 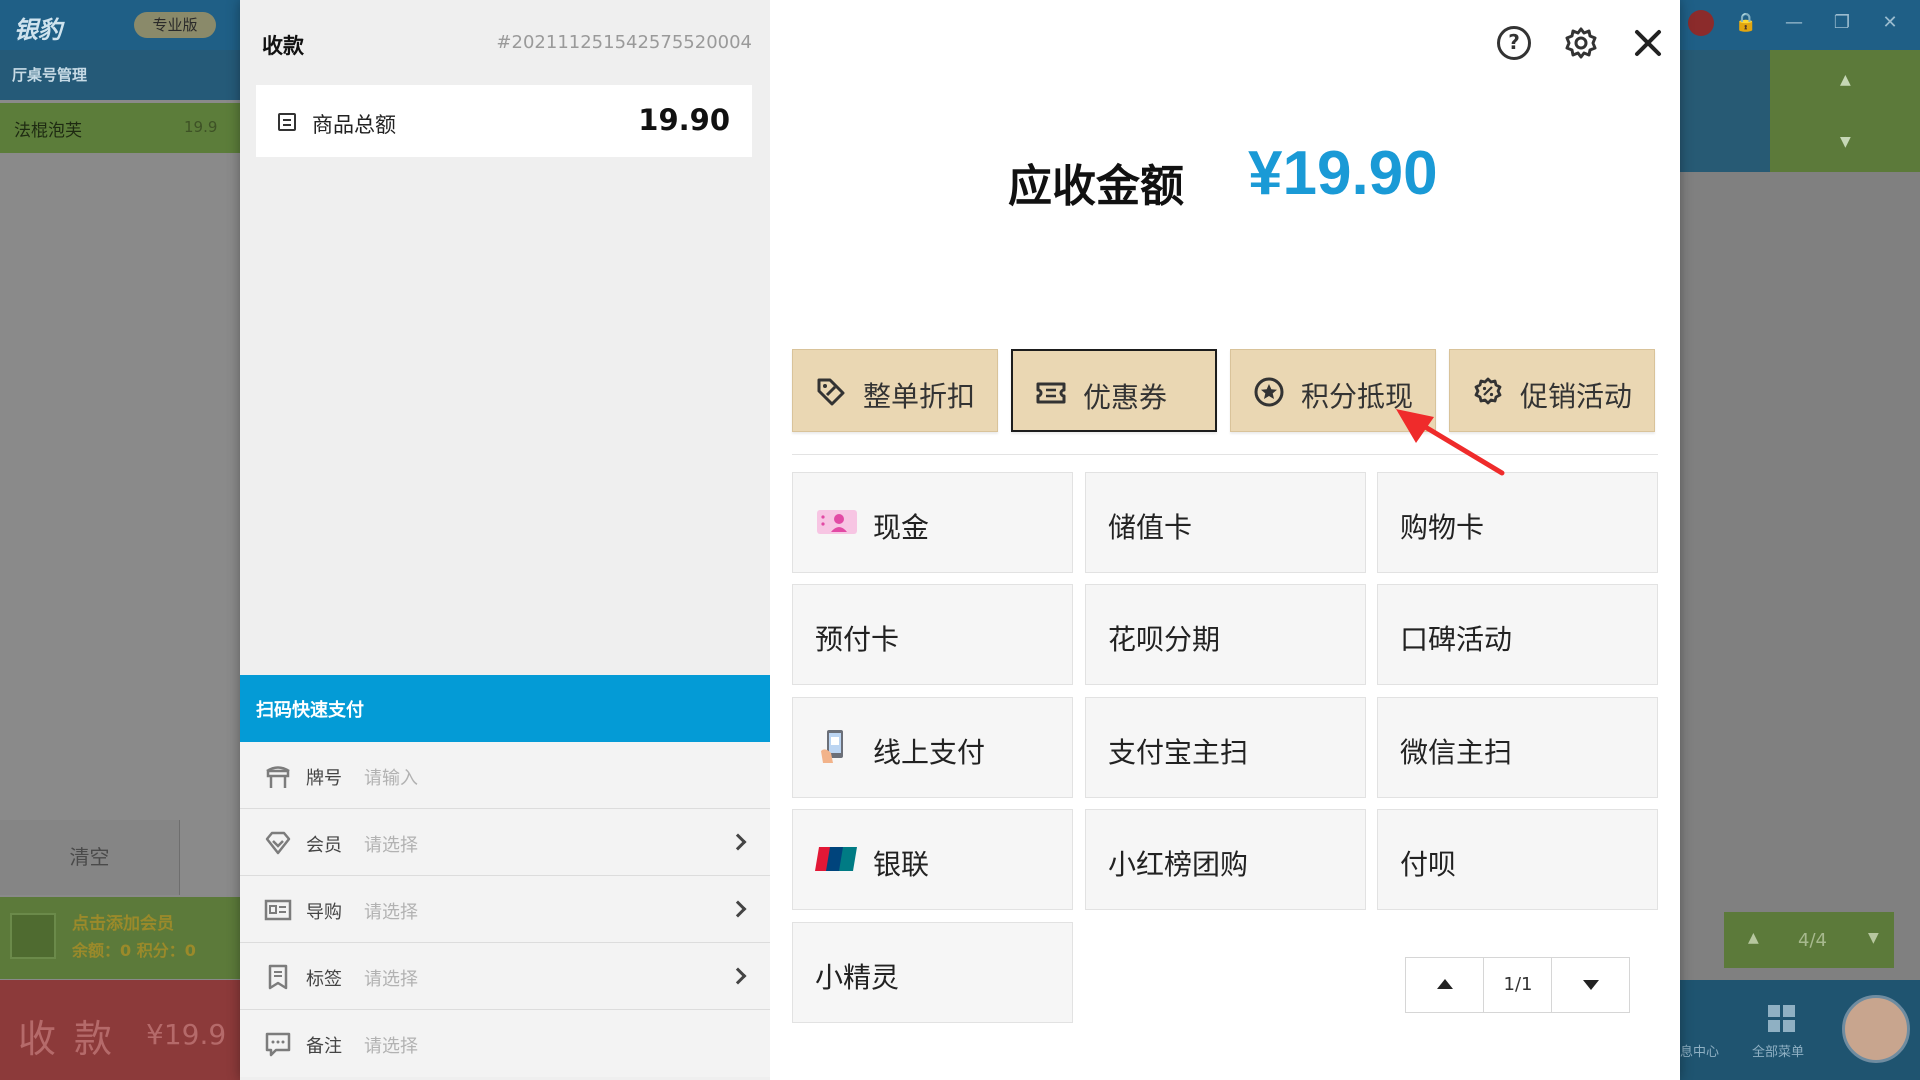 I want to click on order-item-name: 法棍泡芙, so click(x=48, y=131).